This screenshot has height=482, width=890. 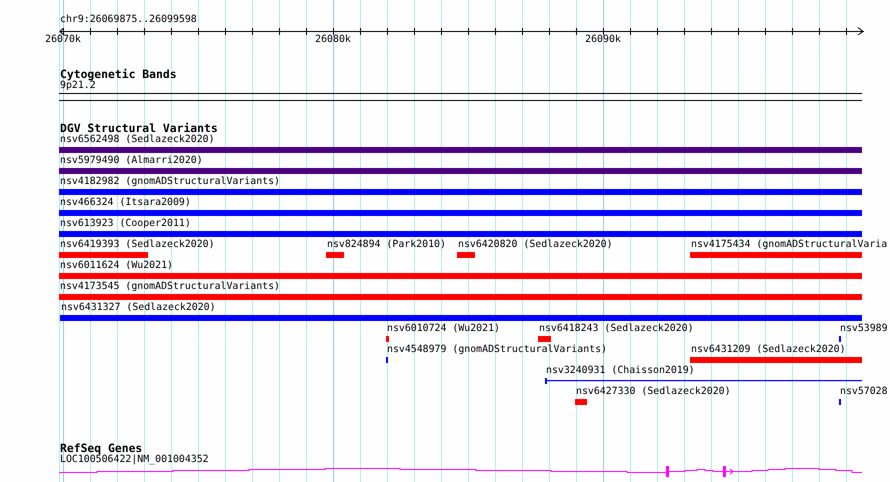 I want to click on variant-label: nsv3240931 (Chaisson2019), so click(x=620, y=371).